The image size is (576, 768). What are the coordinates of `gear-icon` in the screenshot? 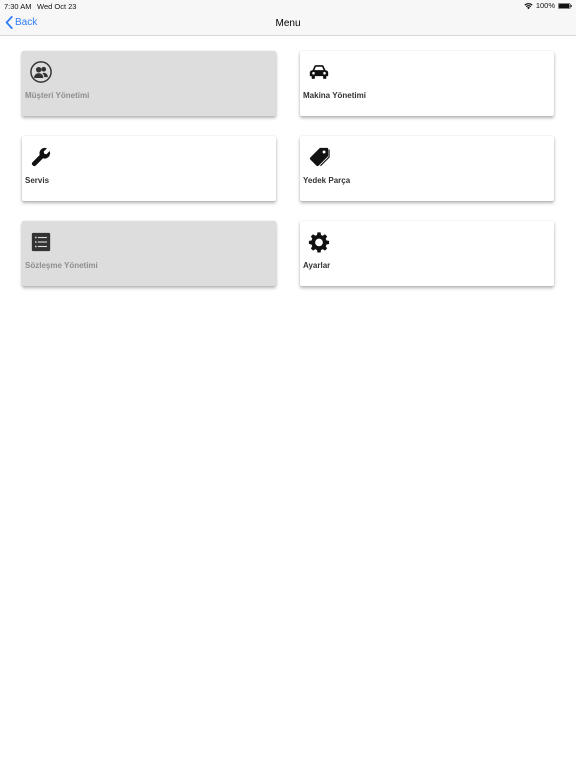 It's located at (319, 242).